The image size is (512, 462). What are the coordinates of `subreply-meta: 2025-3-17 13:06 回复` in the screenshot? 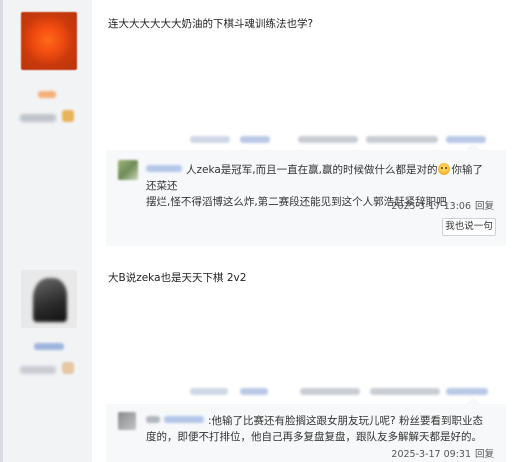 It's located at (442, 205).